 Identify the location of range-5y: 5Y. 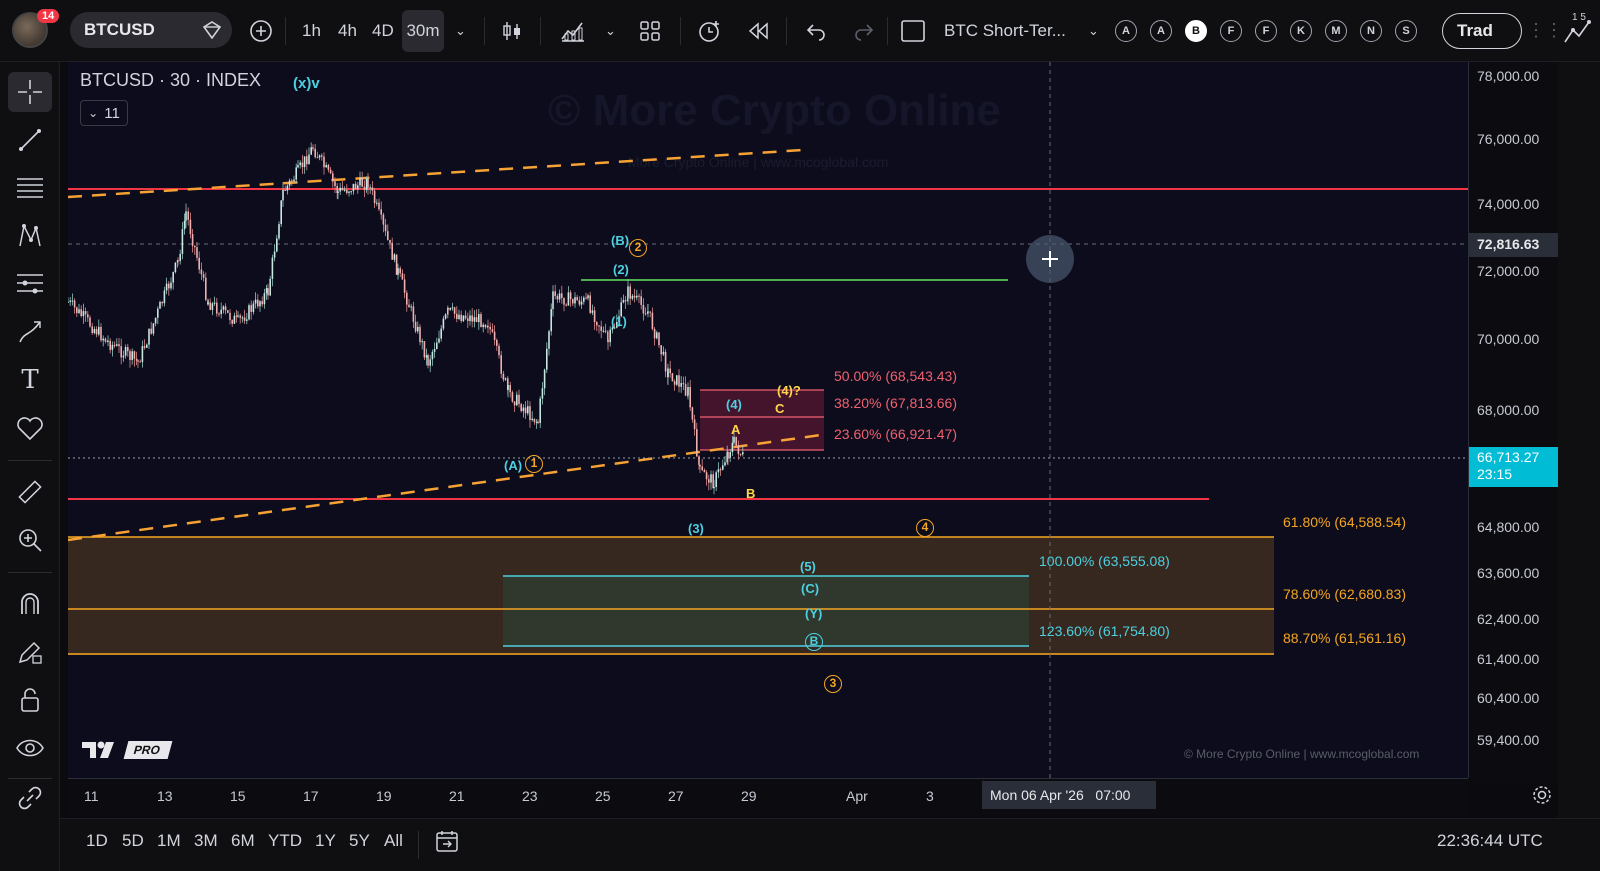
(359, 841).